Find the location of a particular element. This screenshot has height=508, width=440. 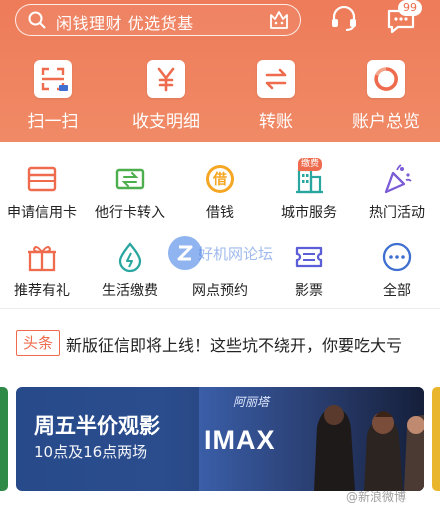

water-drop-icon is located at coordinates (130, 257).